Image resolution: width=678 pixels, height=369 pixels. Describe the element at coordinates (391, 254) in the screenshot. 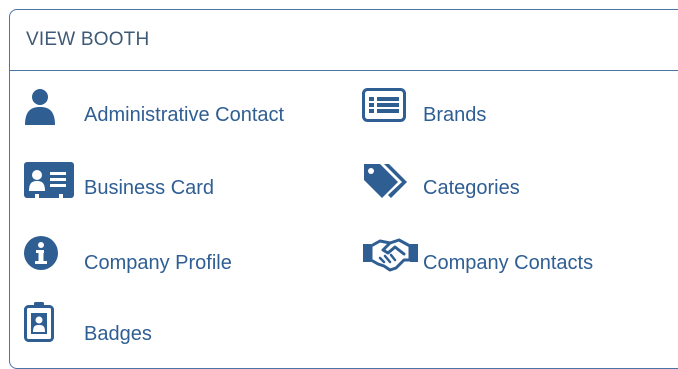

I see `handshake-icon` at that location.